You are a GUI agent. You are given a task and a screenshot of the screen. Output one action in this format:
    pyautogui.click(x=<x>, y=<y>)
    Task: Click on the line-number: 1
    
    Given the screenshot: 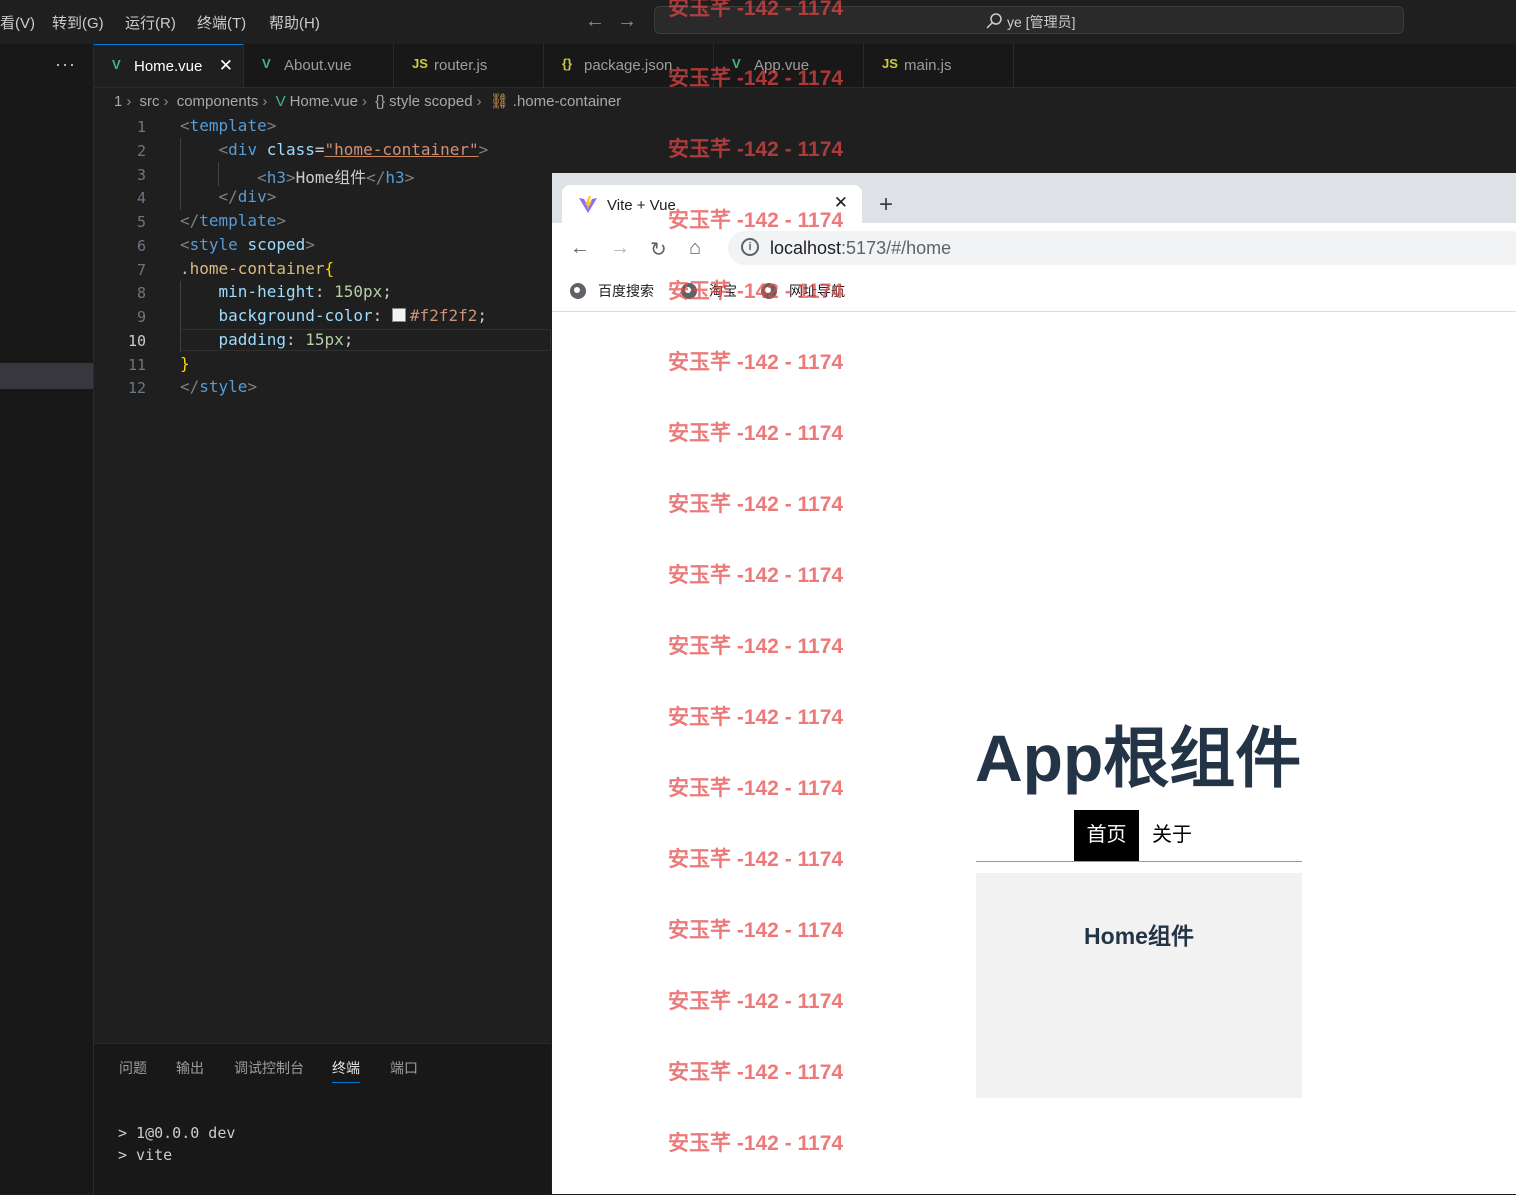 What is the action you would take?
    pyautogui.click(x=141, y=127)
    